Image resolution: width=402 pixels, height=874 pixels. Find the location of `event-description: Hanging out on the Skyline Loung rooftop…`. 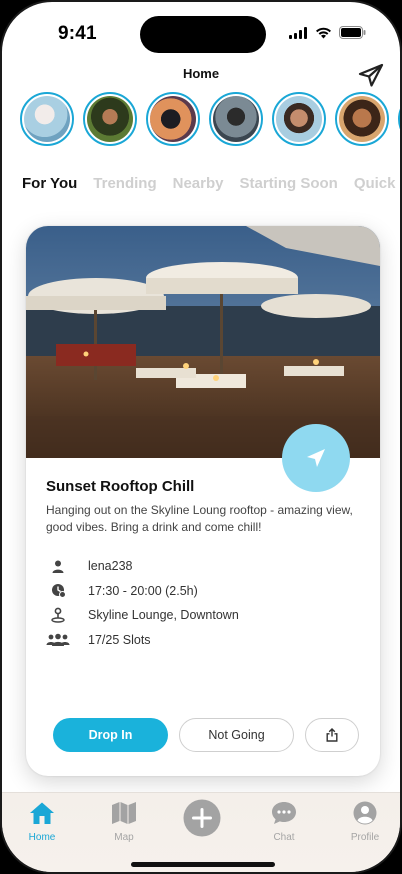

event-description: Hanging out on the Skyline Loung rooftop… is located at coordinates (199, 518).